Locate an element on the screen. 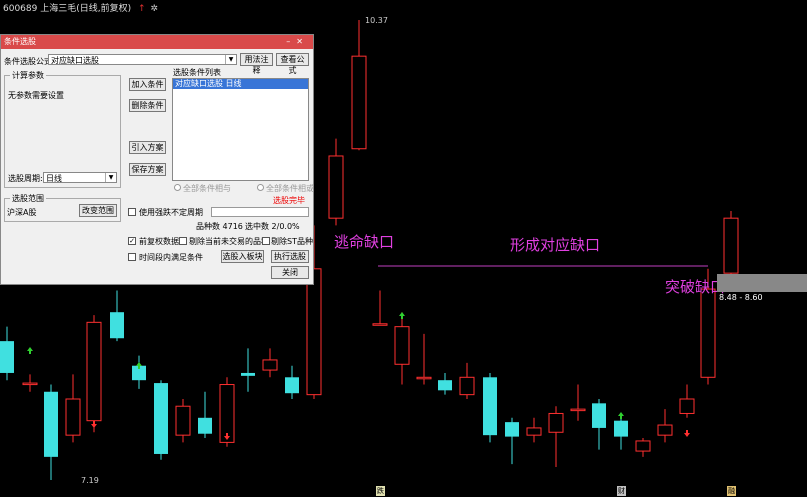 The width and height of the screenshot is (807, 497). condition-list-item: 对应缺口选股 日线 is located at coordinates (240, 84).